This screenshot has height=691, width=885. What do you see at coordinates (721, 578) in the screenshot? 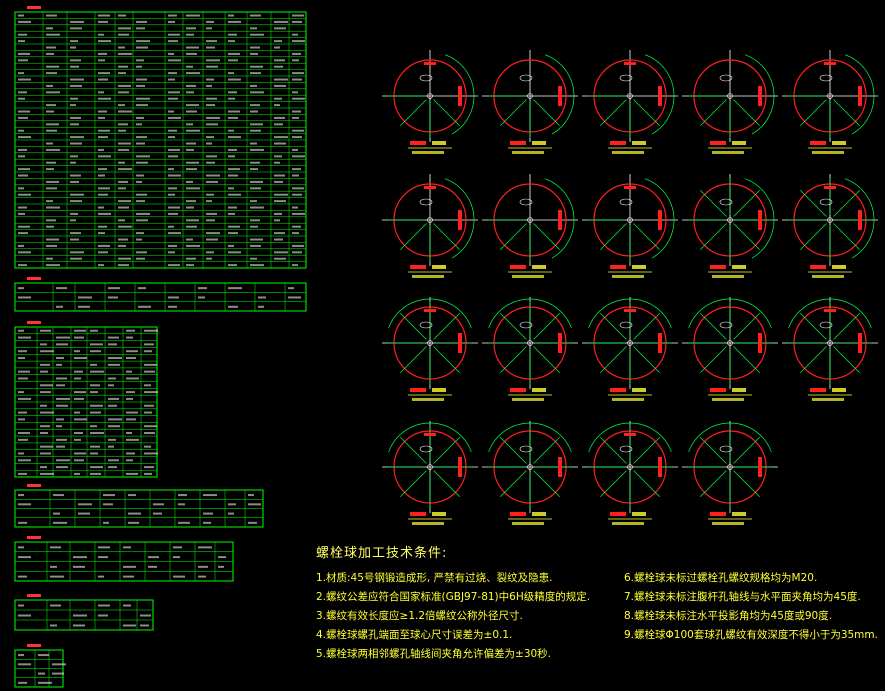
I see `note-item: 6.螺栓球未标过螺栓孔螺纹规格均为M20.` at bounding box center [721, 578].